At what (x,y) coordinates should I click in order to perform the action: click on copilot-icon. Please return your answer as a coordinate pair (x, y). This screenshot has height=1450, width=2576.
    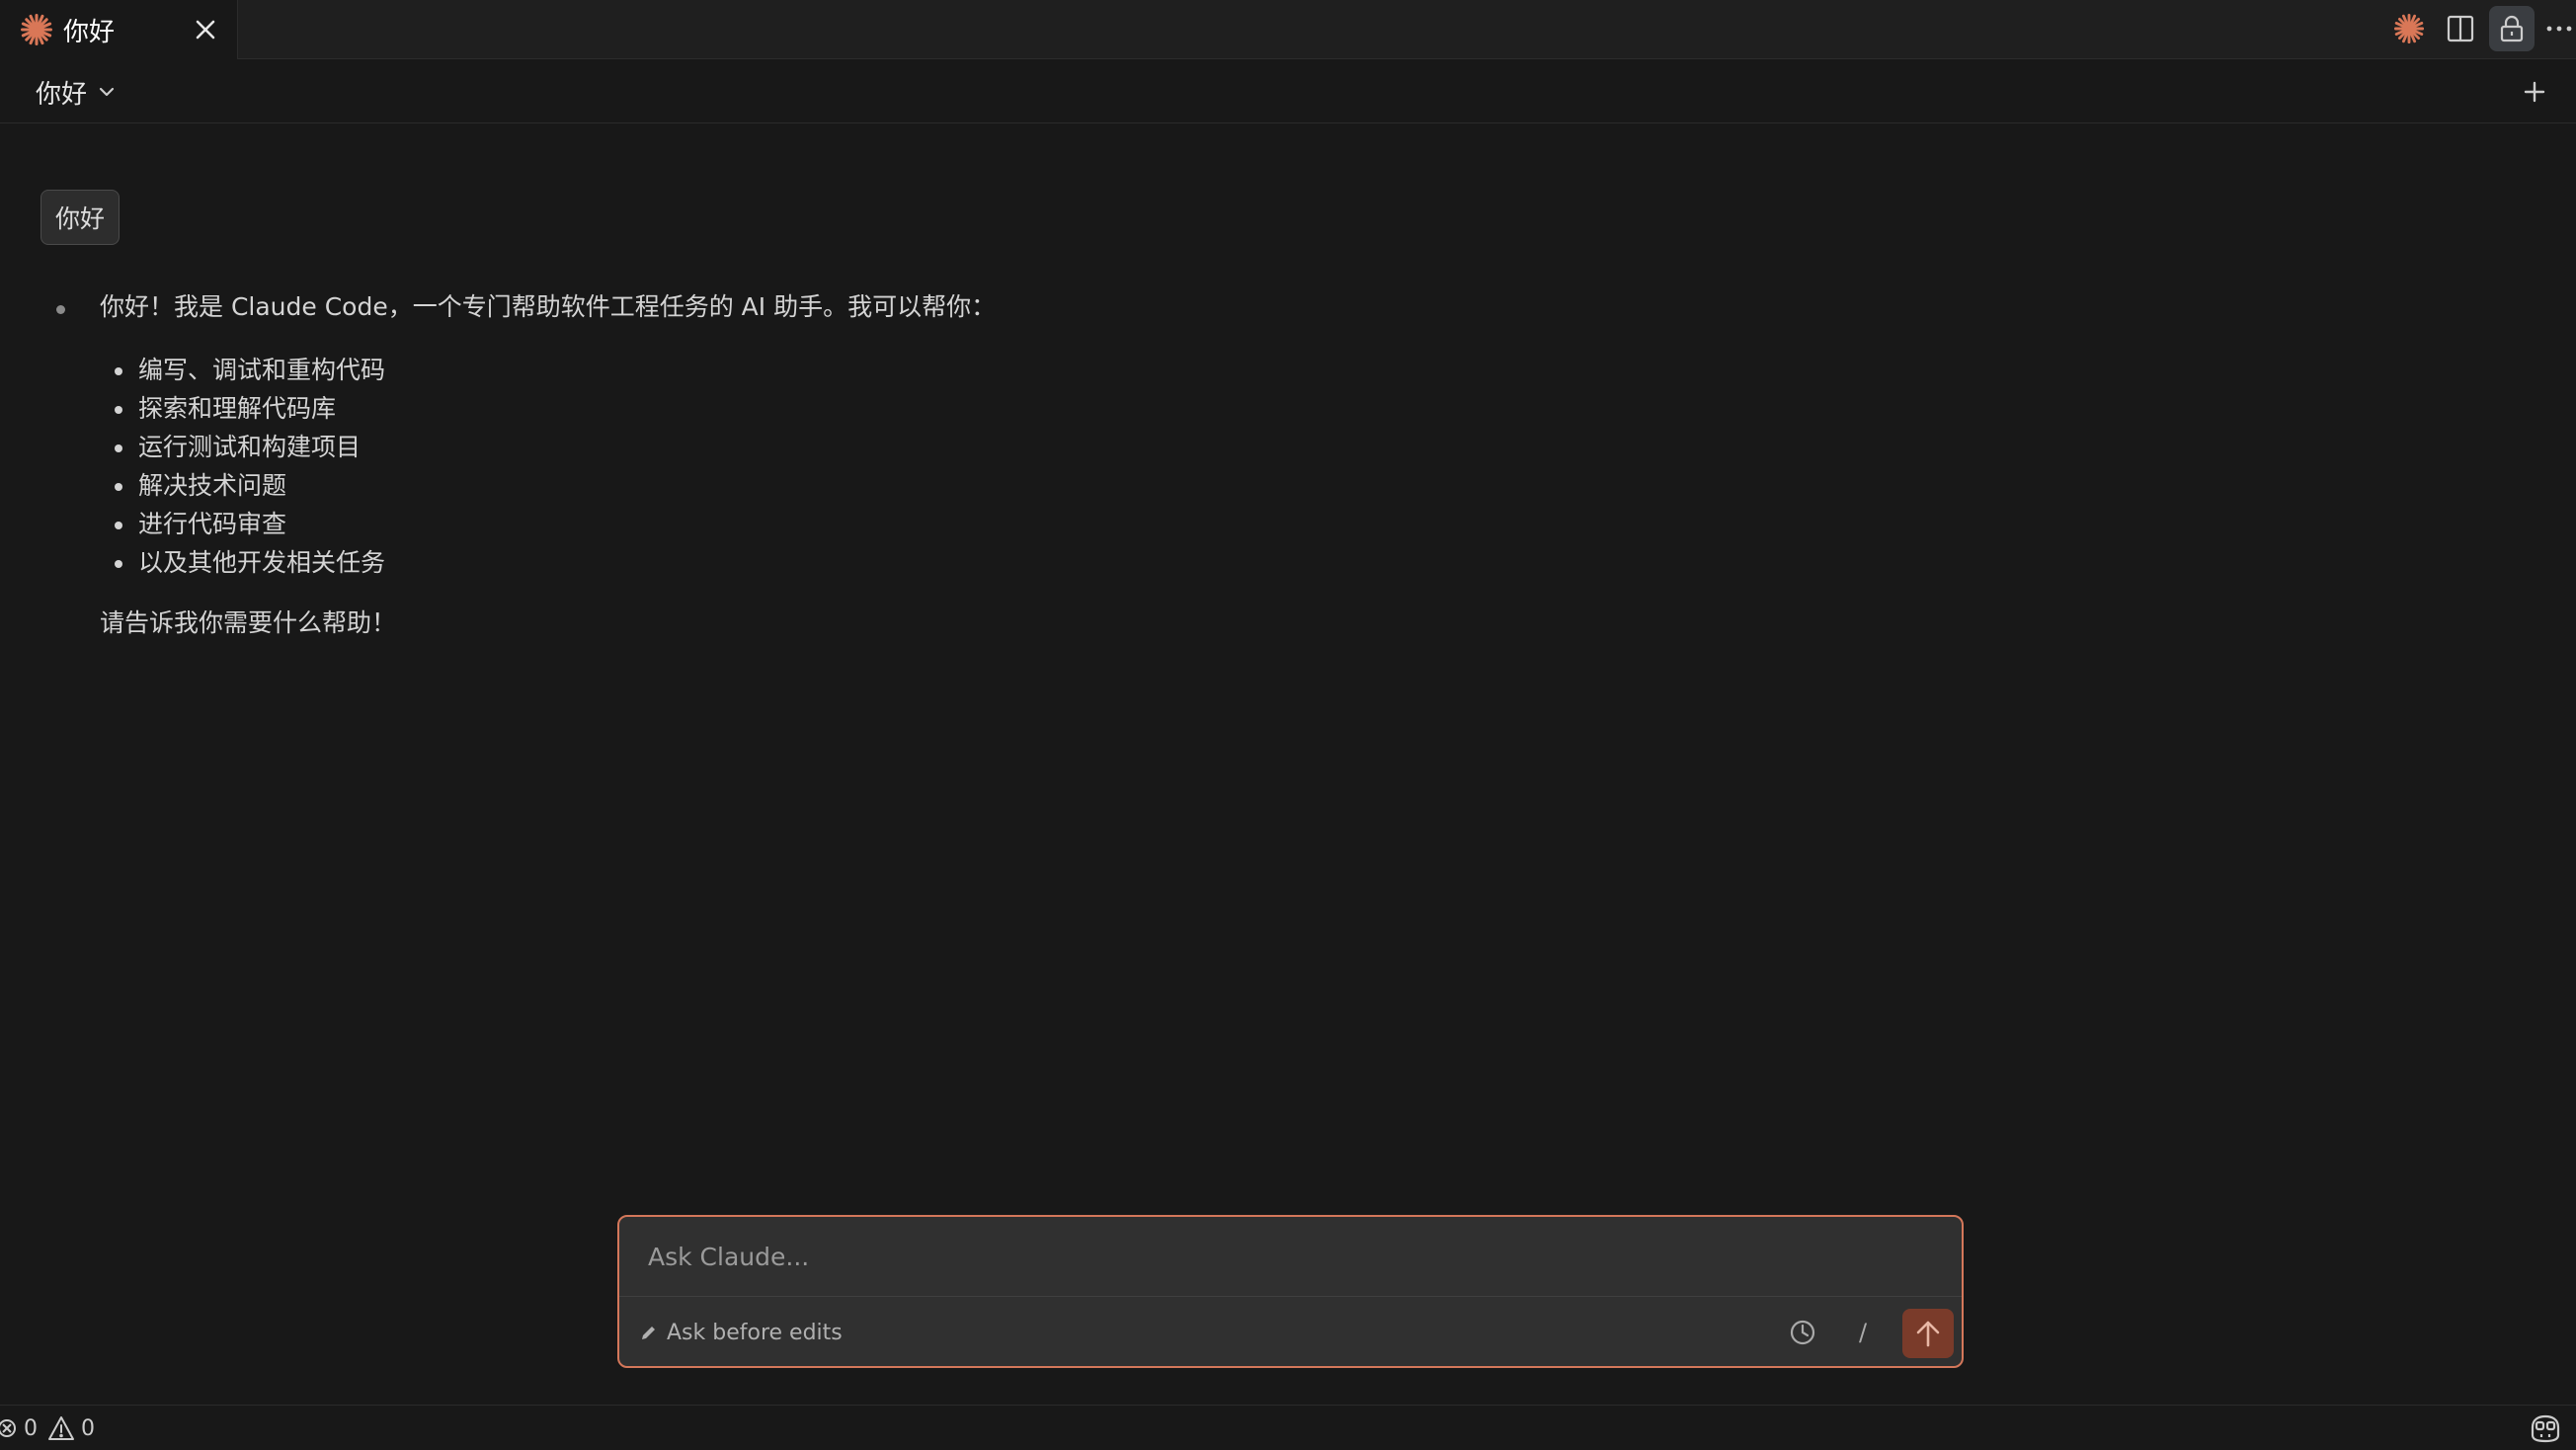
    Looking at the image, I should click on (2545, 1428).